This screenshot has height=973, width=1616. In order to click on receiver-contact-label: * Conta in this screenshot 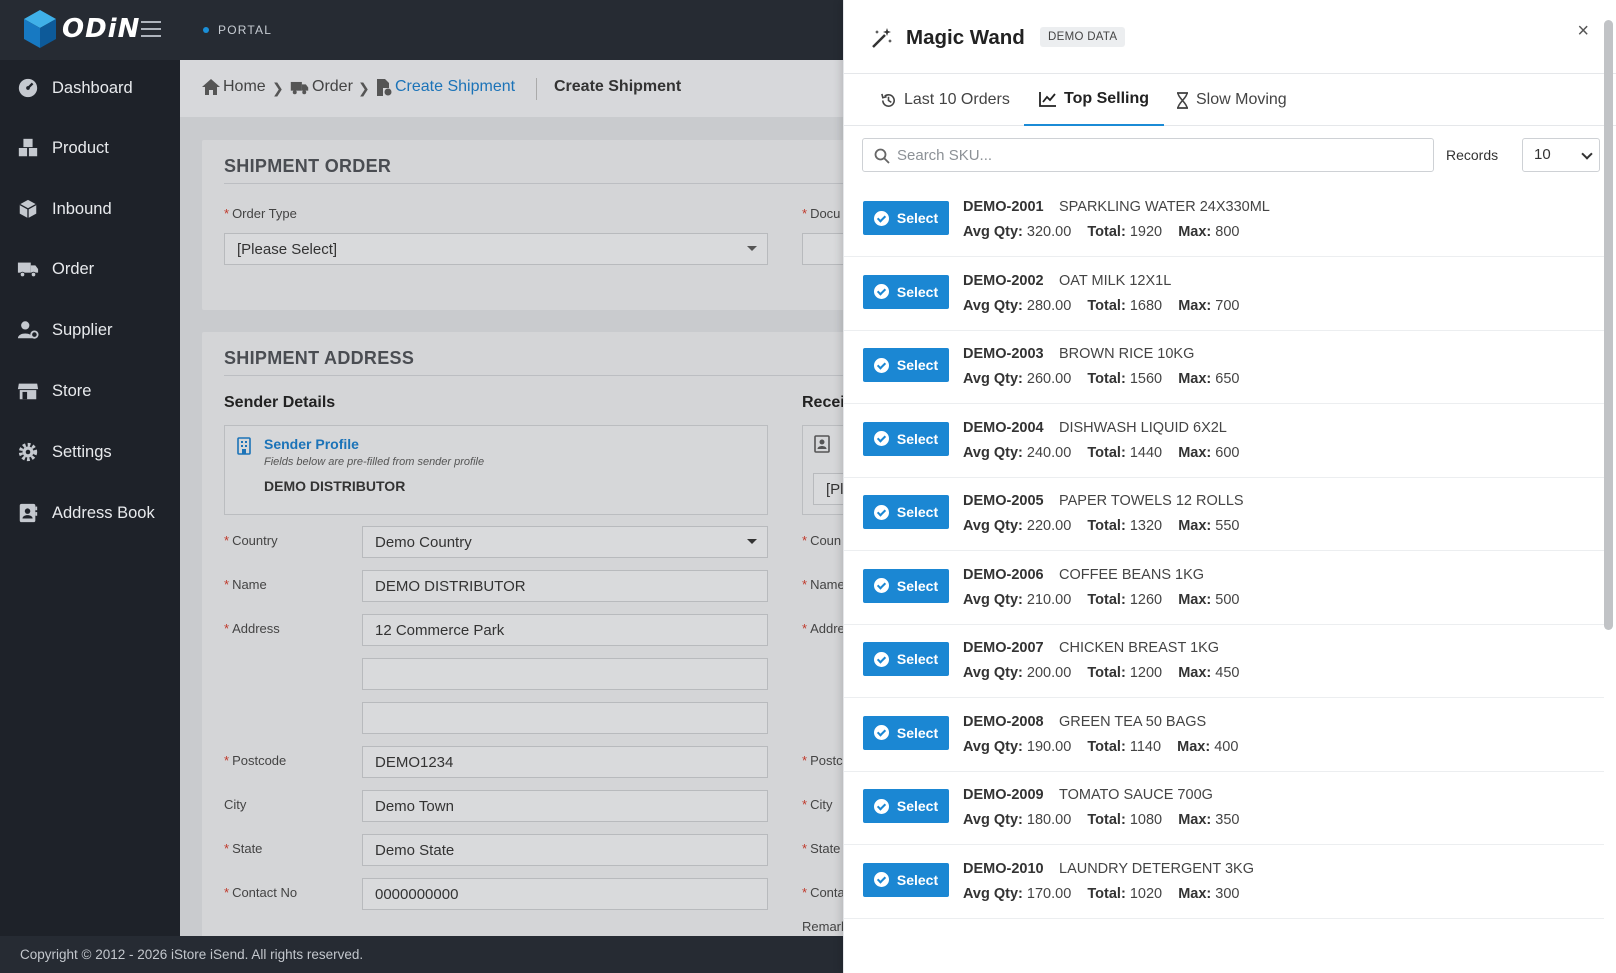, I will do `click(823, 892)`.